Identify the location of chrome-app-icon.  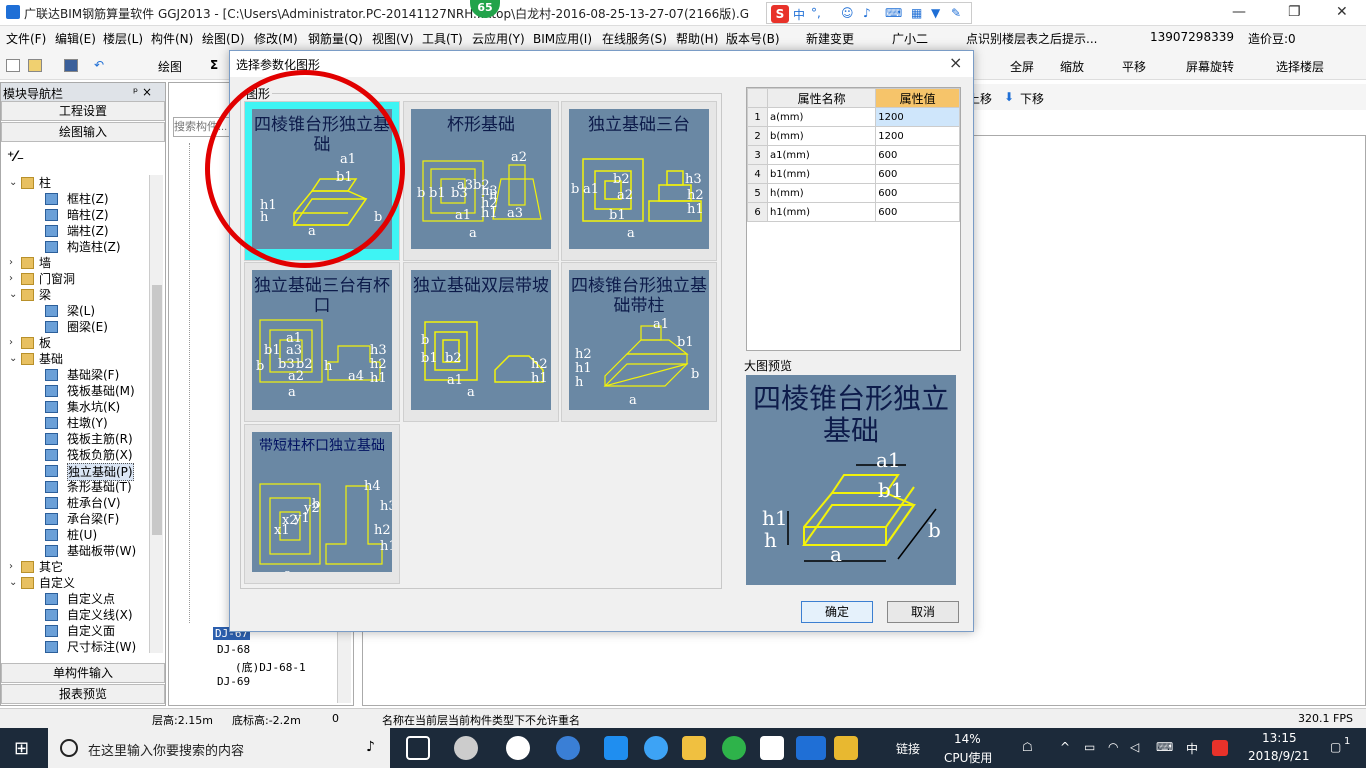
(568, 748).